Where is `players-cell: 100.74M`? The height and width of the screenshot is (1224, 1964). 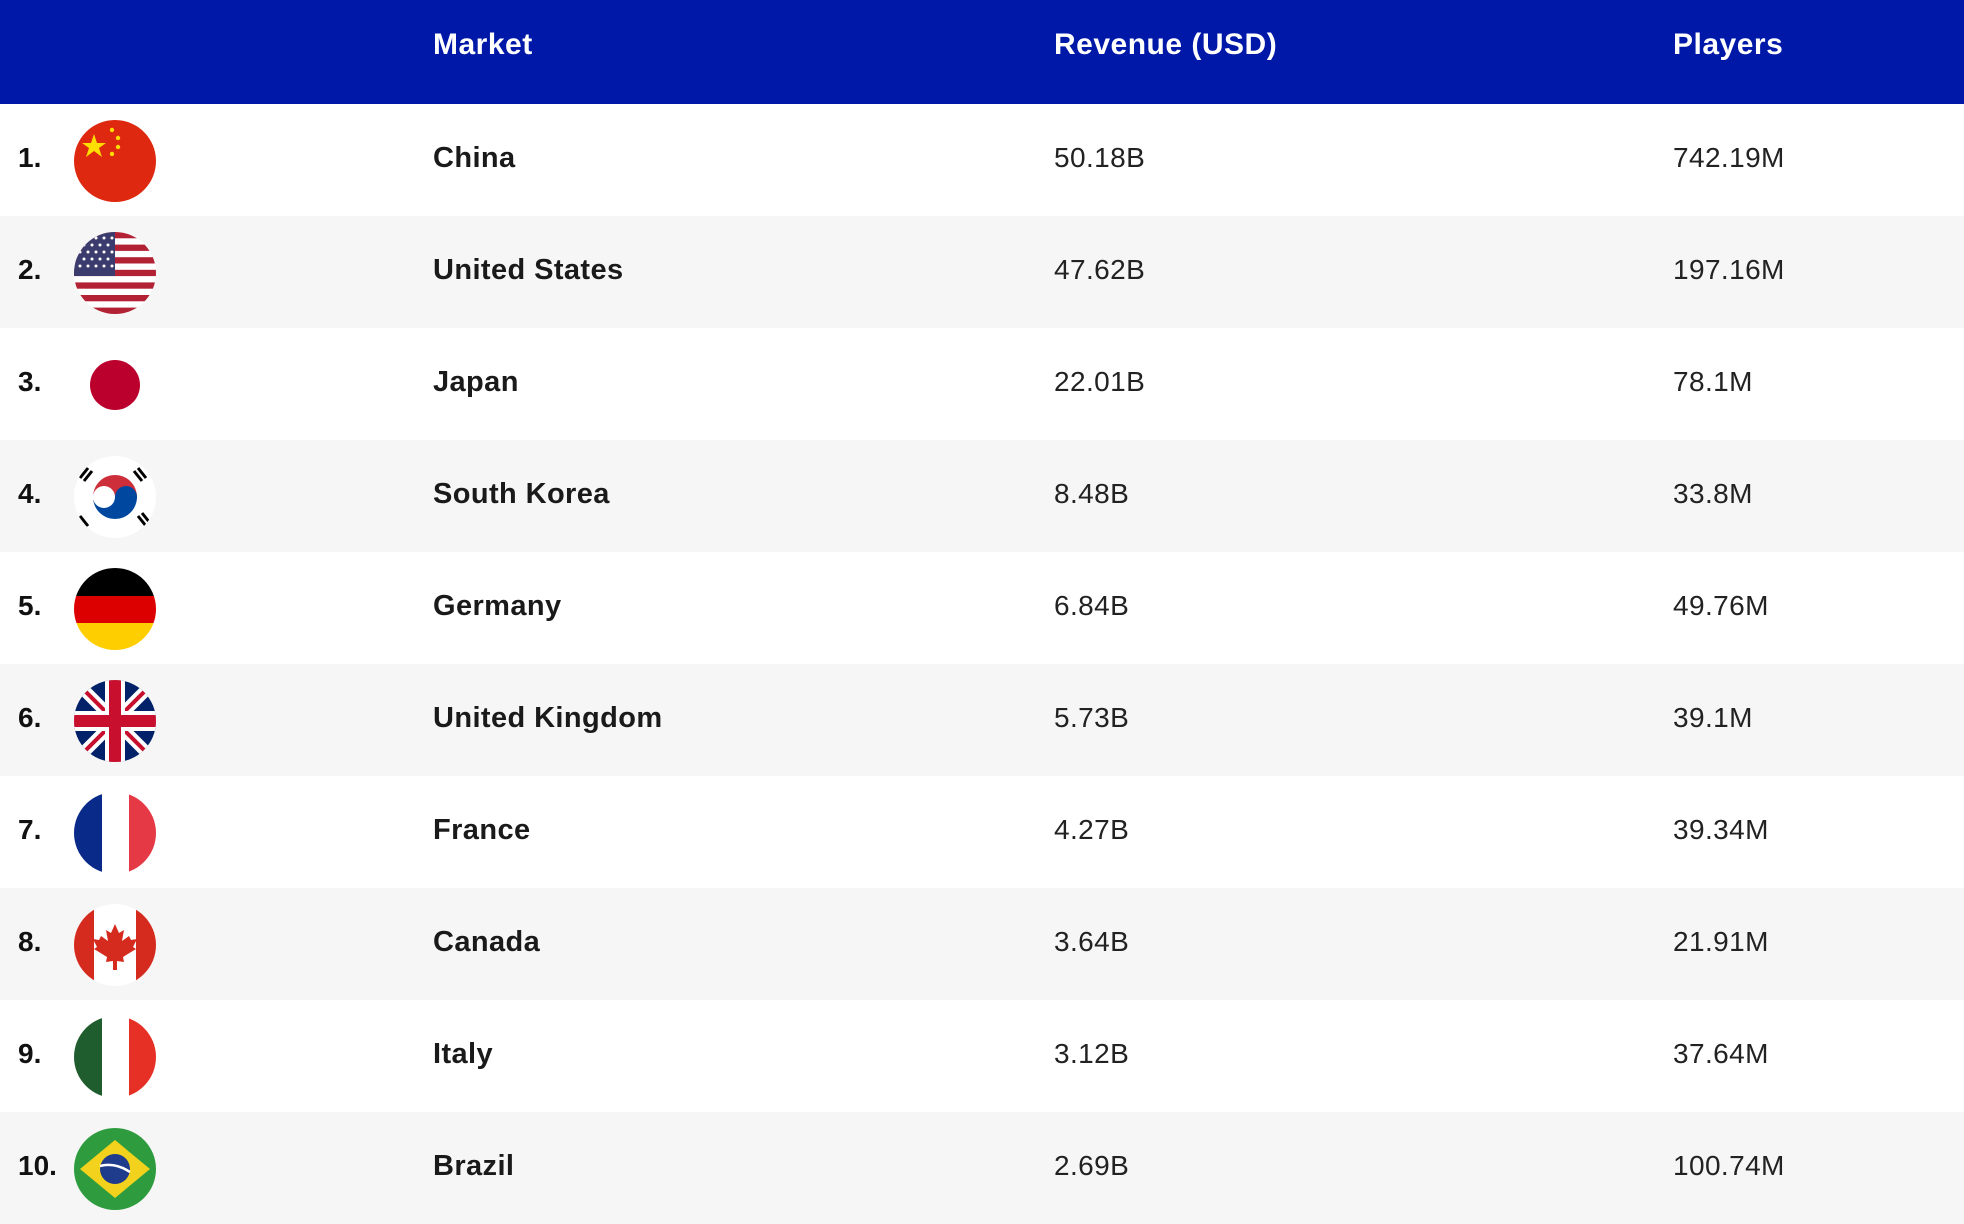 players-cell: 100.74M is located at coordinates (1729, 1165).